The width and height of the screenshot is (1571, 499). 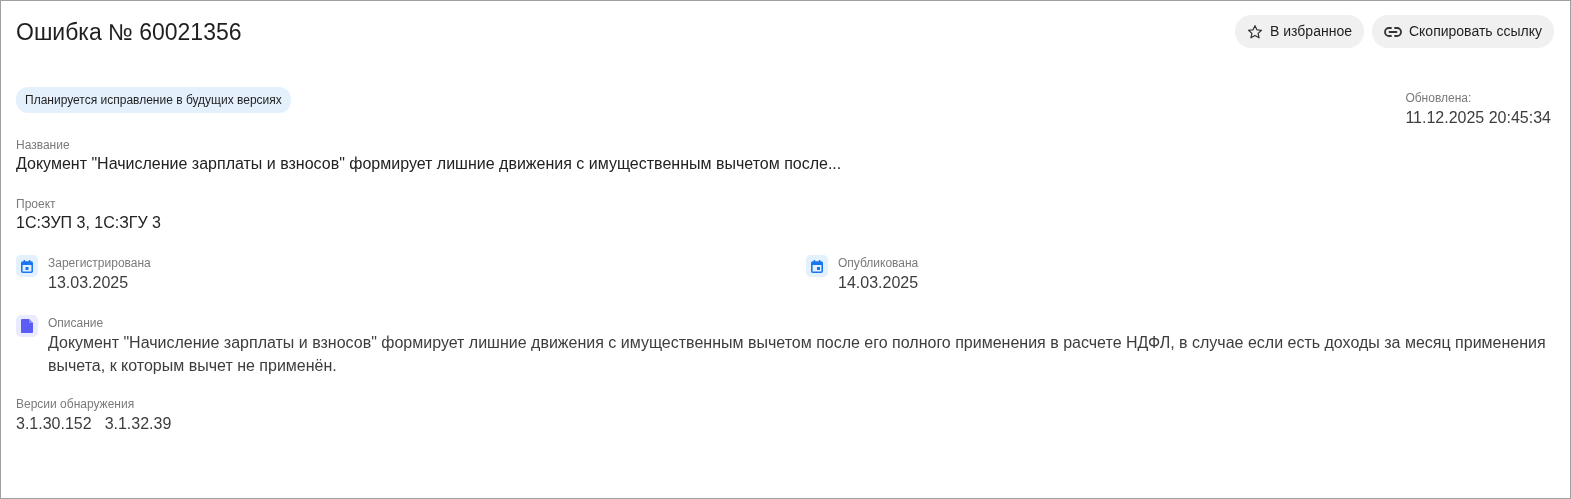 What do you see at coordinates (1439, 98) in the screenshot?
I see `updated-label: Обновлена:` at bounding box center [1439, 98].